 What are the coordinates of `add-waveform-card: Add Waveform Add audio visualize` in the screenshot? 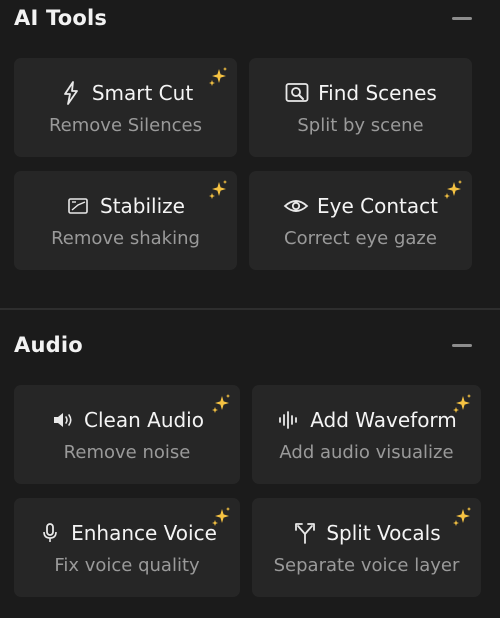 It's located at (366, 434).